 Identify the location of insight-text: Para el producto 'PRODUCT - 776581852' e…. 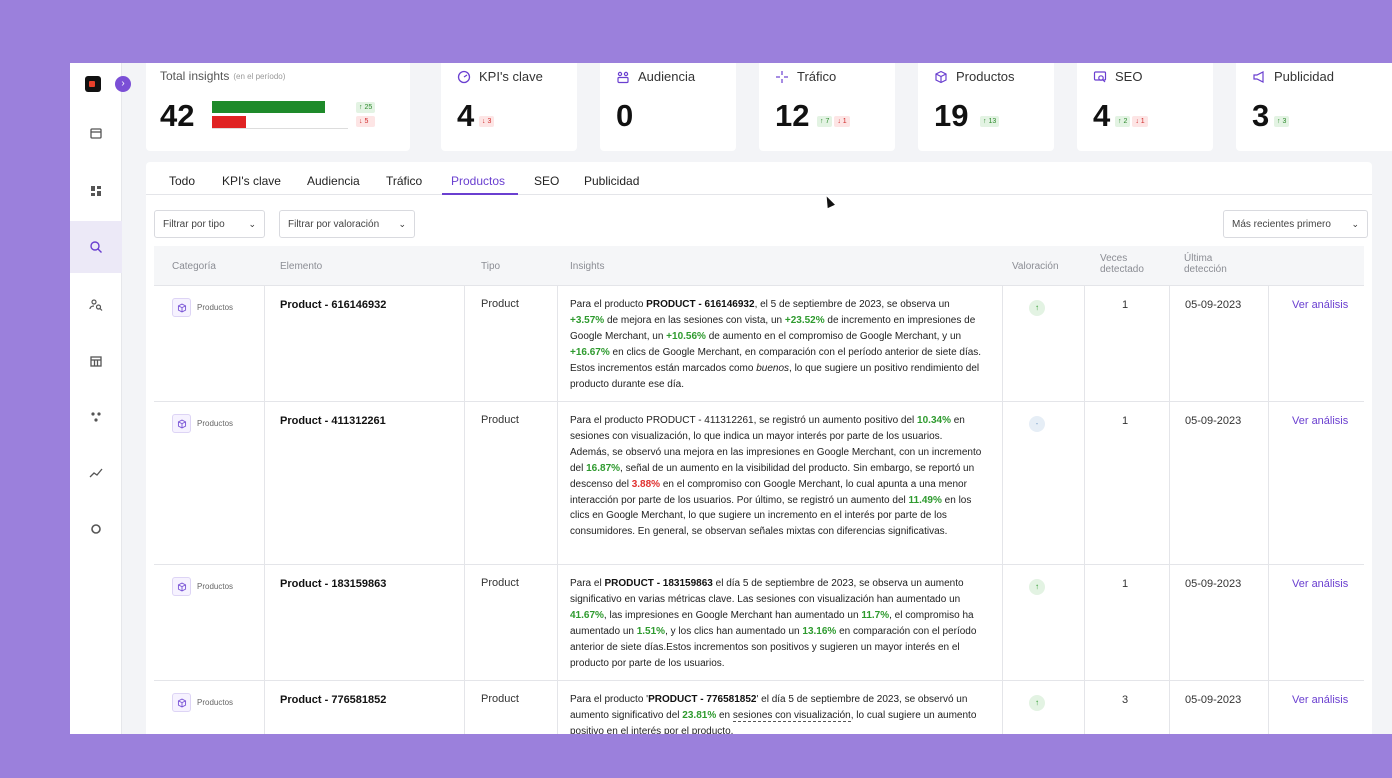
(773, 714).